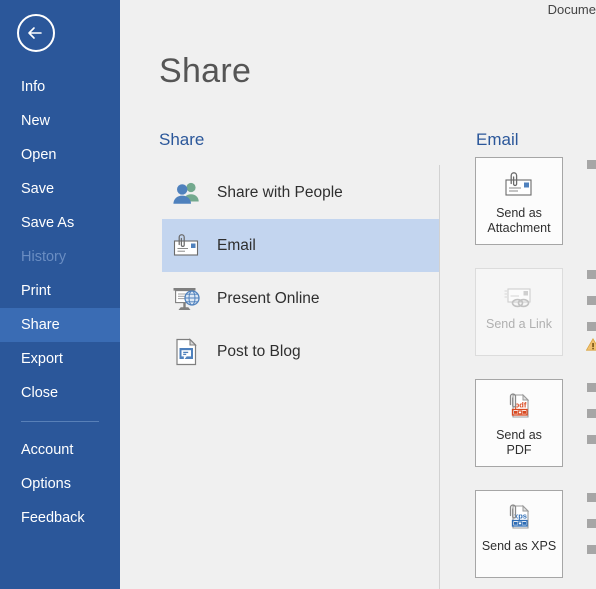  Describe the element at coordinates (60, 87) in the screenshot. I see `sidebar-item-info: Info` at that location.